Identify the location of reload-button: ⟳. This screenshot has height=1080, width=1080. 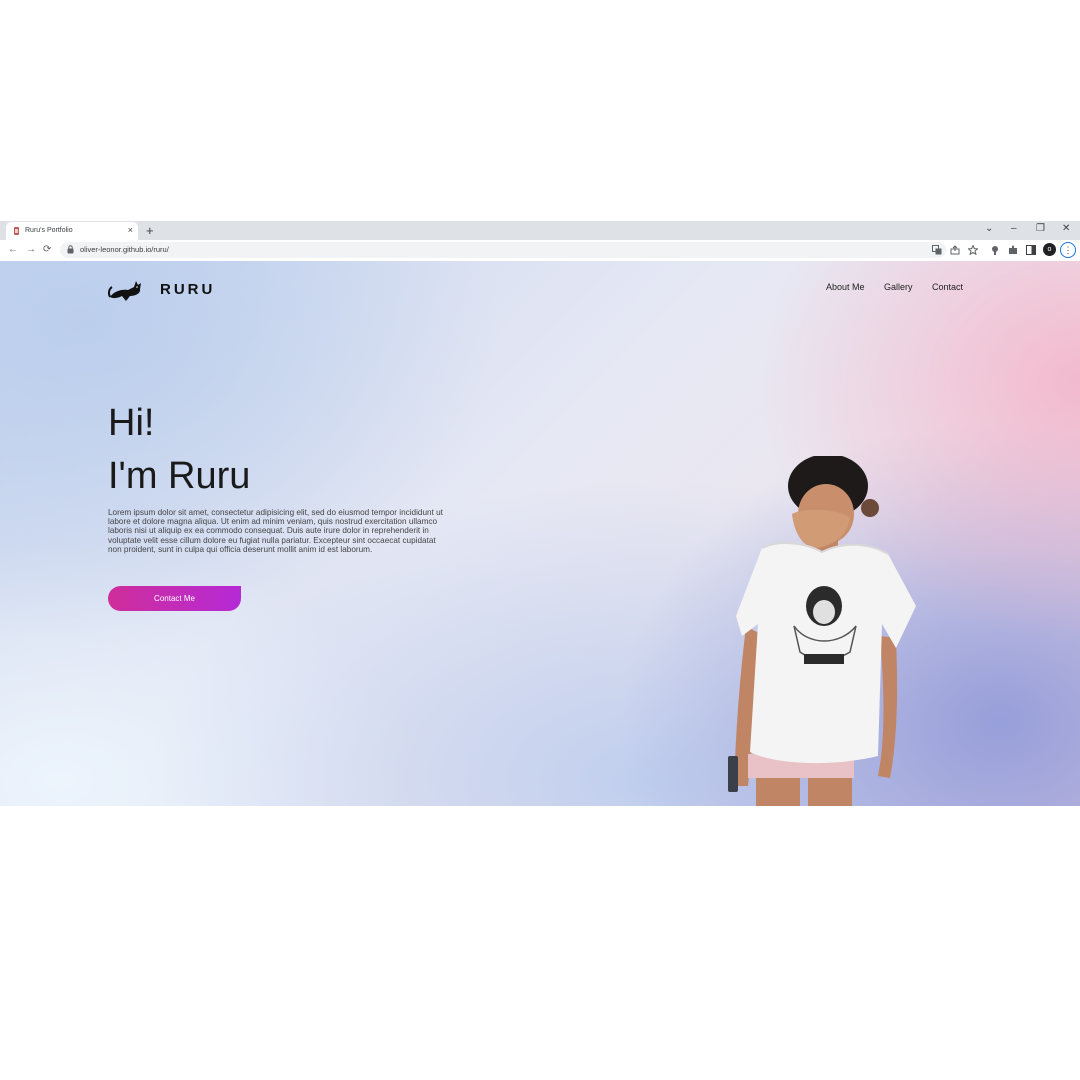
(47, 249).